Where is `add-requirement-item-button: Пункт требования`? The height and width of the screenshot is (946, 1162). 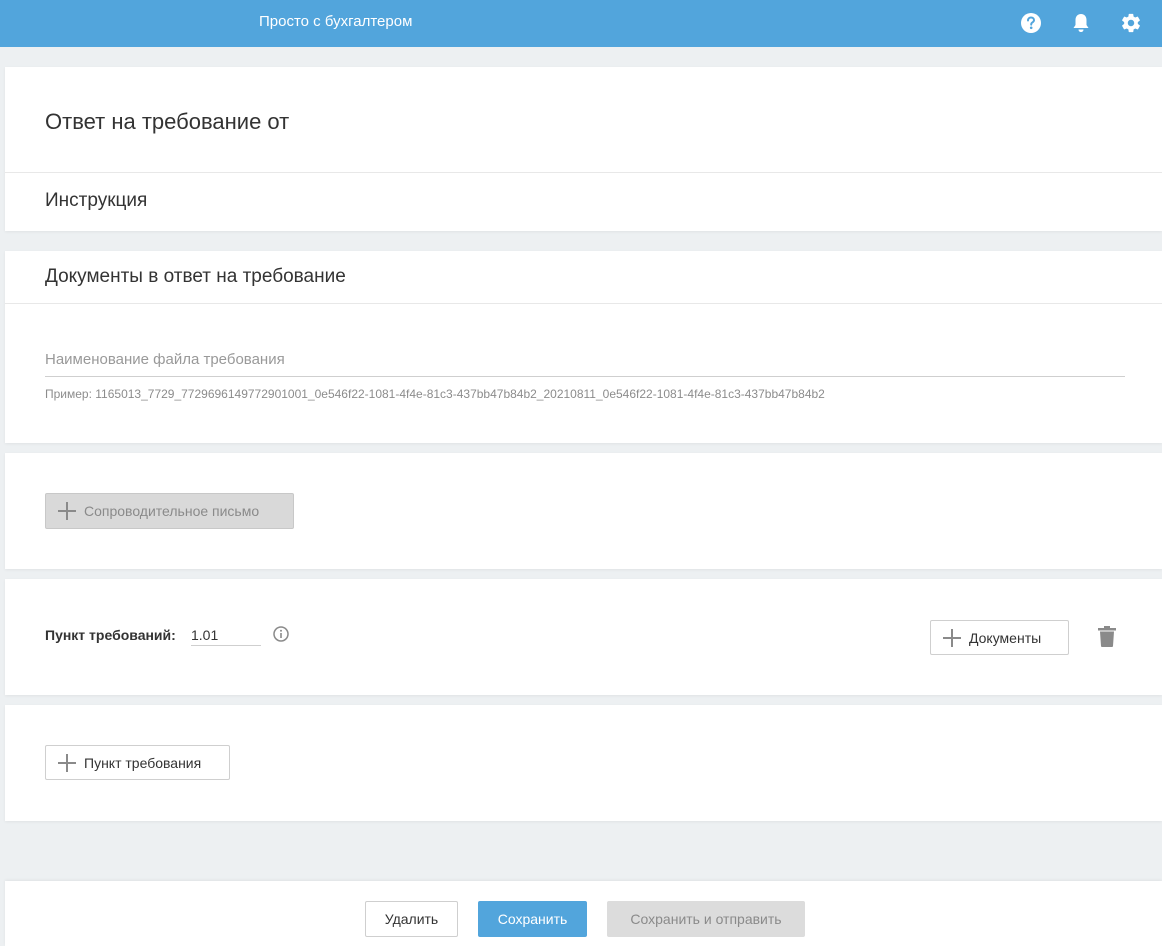
add-requirement-item-button: Пункт требования is located at coordinates (137, 762).